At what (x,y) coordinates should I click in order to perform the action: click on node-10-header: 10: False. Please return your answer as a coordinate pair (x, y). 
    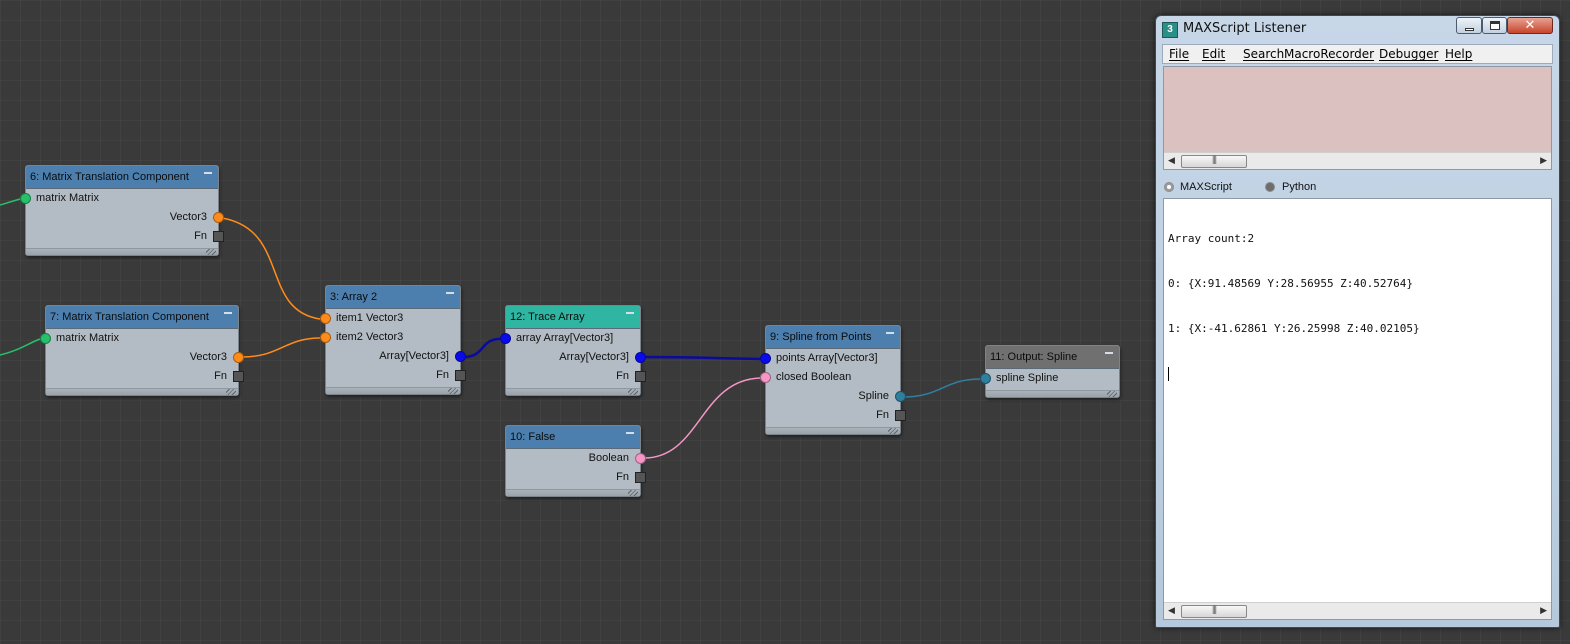
    Looking at the image, I should click on (573, 437).